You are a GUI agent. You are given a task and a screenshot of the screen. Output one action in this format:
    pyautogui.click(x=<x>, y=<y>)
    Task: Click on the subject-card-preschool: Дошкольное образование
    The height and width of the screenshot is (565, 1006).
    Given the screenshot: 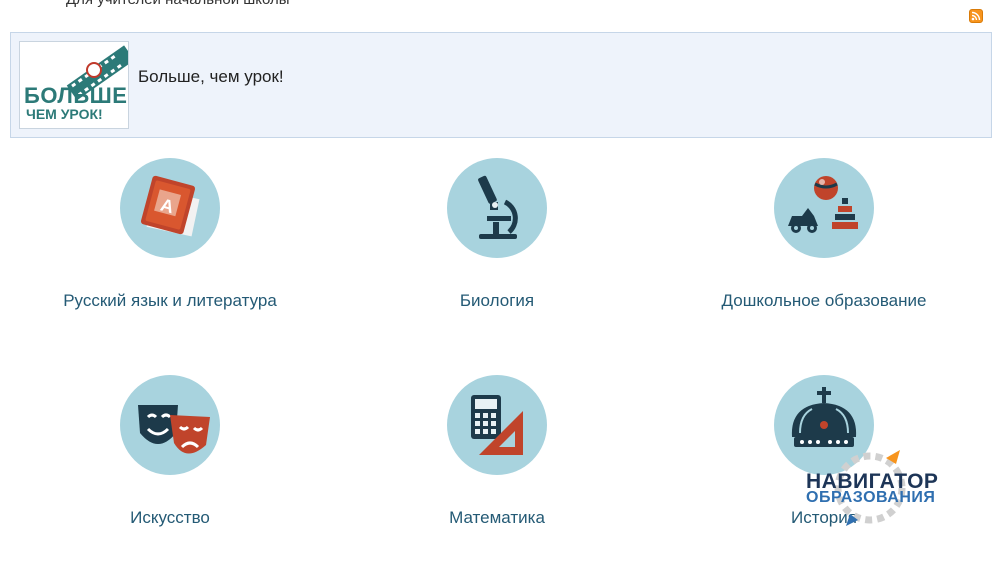 What is the action you would take?
    pyautogui.click(x=824, y=253)
    